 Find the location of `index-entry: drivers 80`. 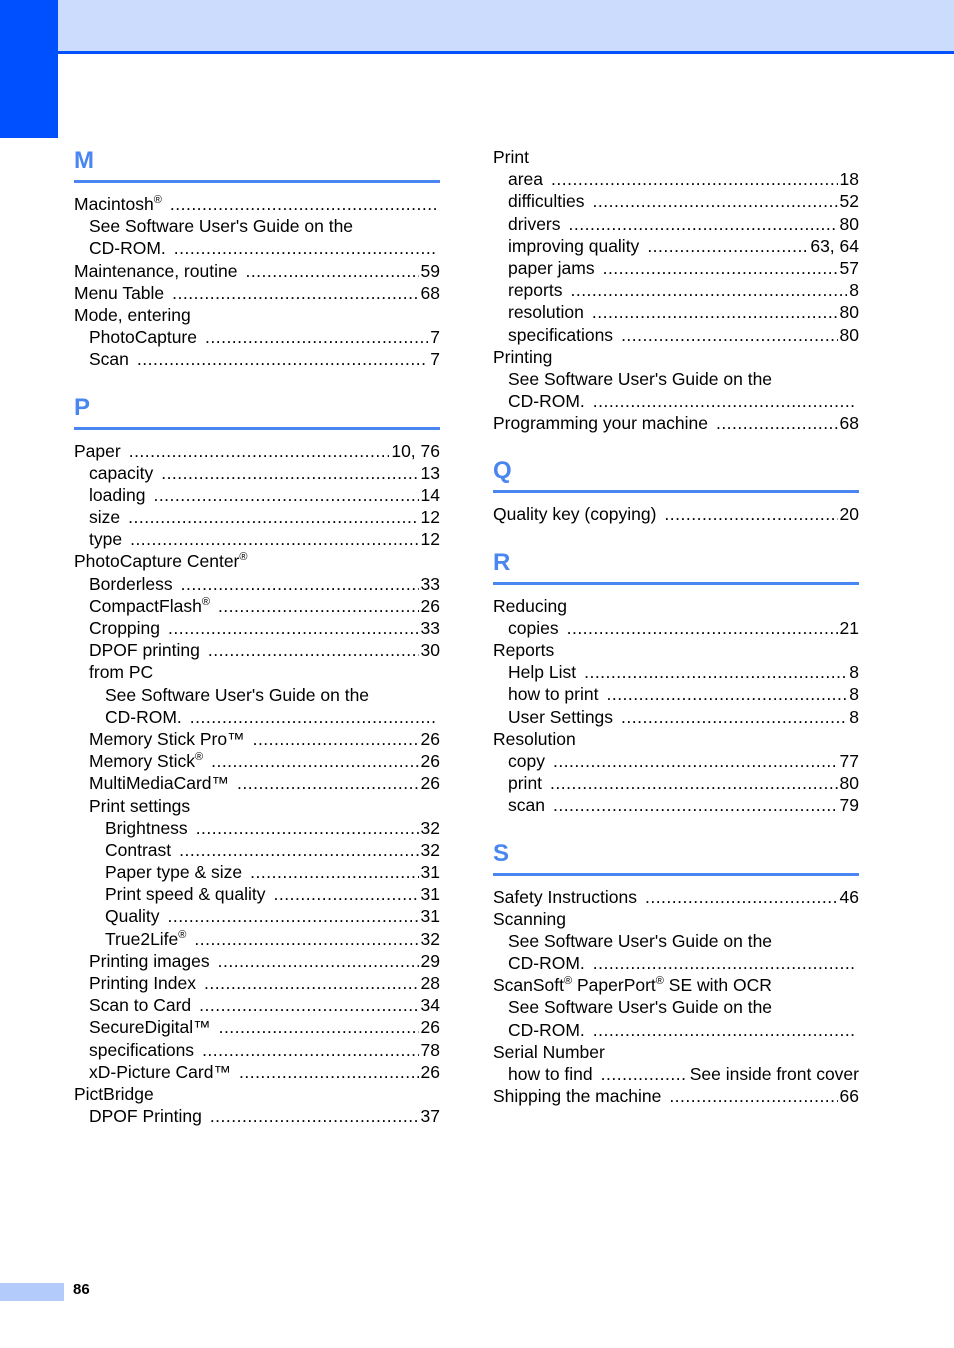

index-entry: drivers 80 is located at coordinates (676, 224).